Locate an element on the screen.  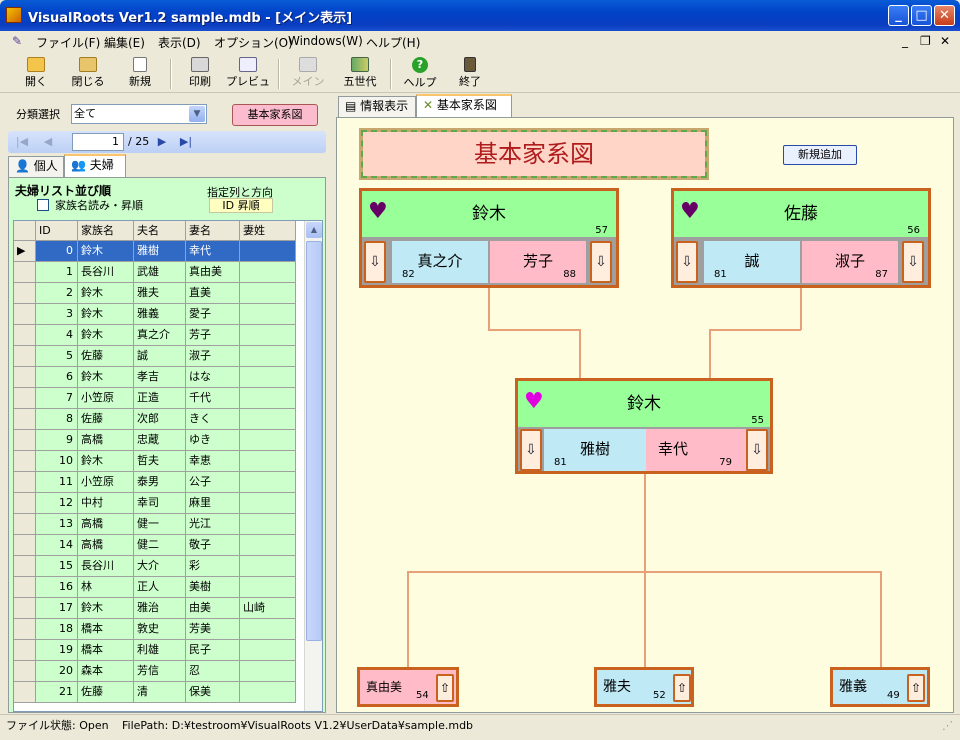
table-cell: 16 is located at coordinates (57, 587).